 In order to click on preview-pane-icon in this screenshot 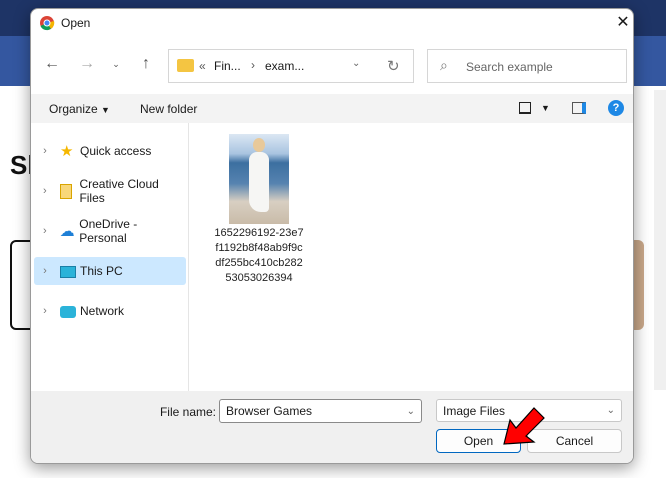, I will do `click(579, 108)`.